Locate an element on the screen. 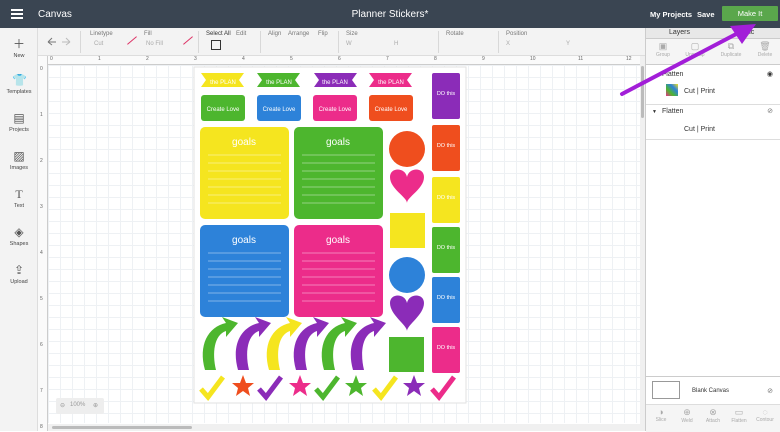 This screenshot has height=432, width=780. tool-upload: ⇪ Upload is located at coordinates (19, 274).